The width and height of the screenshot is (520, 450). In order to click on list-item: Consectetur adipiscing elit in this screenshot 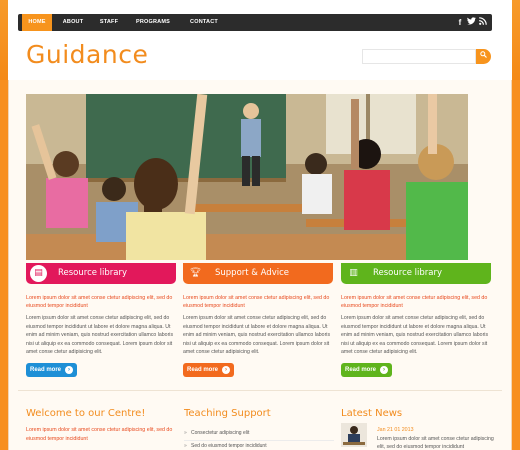, I will do `click(259, 434)`.